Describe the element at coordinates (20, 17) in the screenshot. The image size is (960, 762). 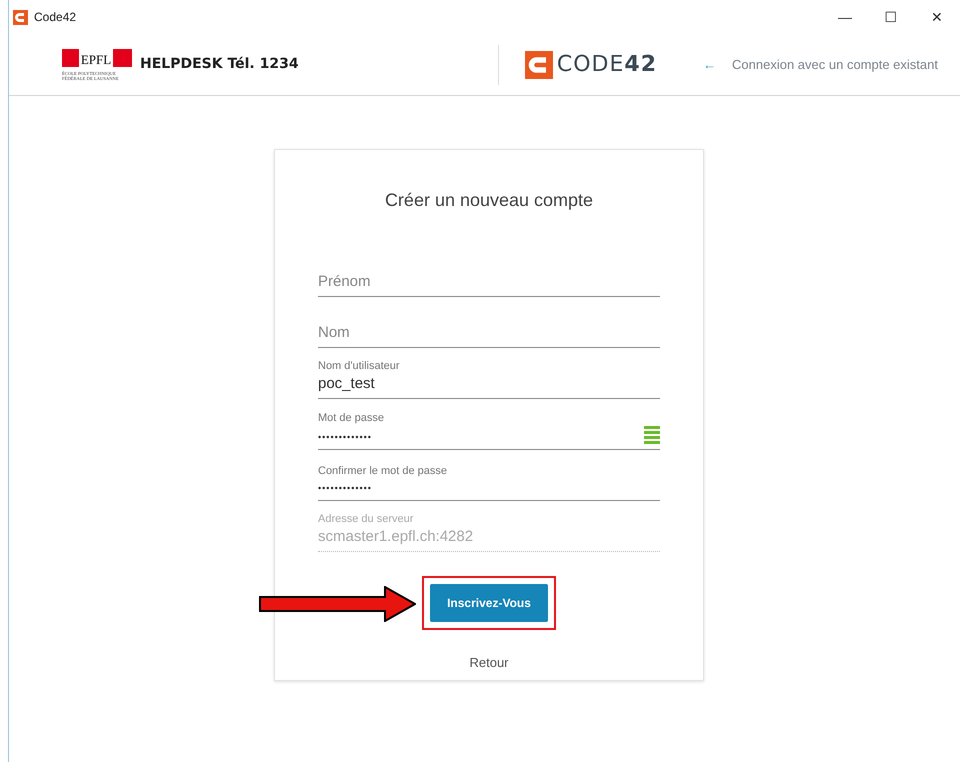
I see `app-logo-icon` at that location.